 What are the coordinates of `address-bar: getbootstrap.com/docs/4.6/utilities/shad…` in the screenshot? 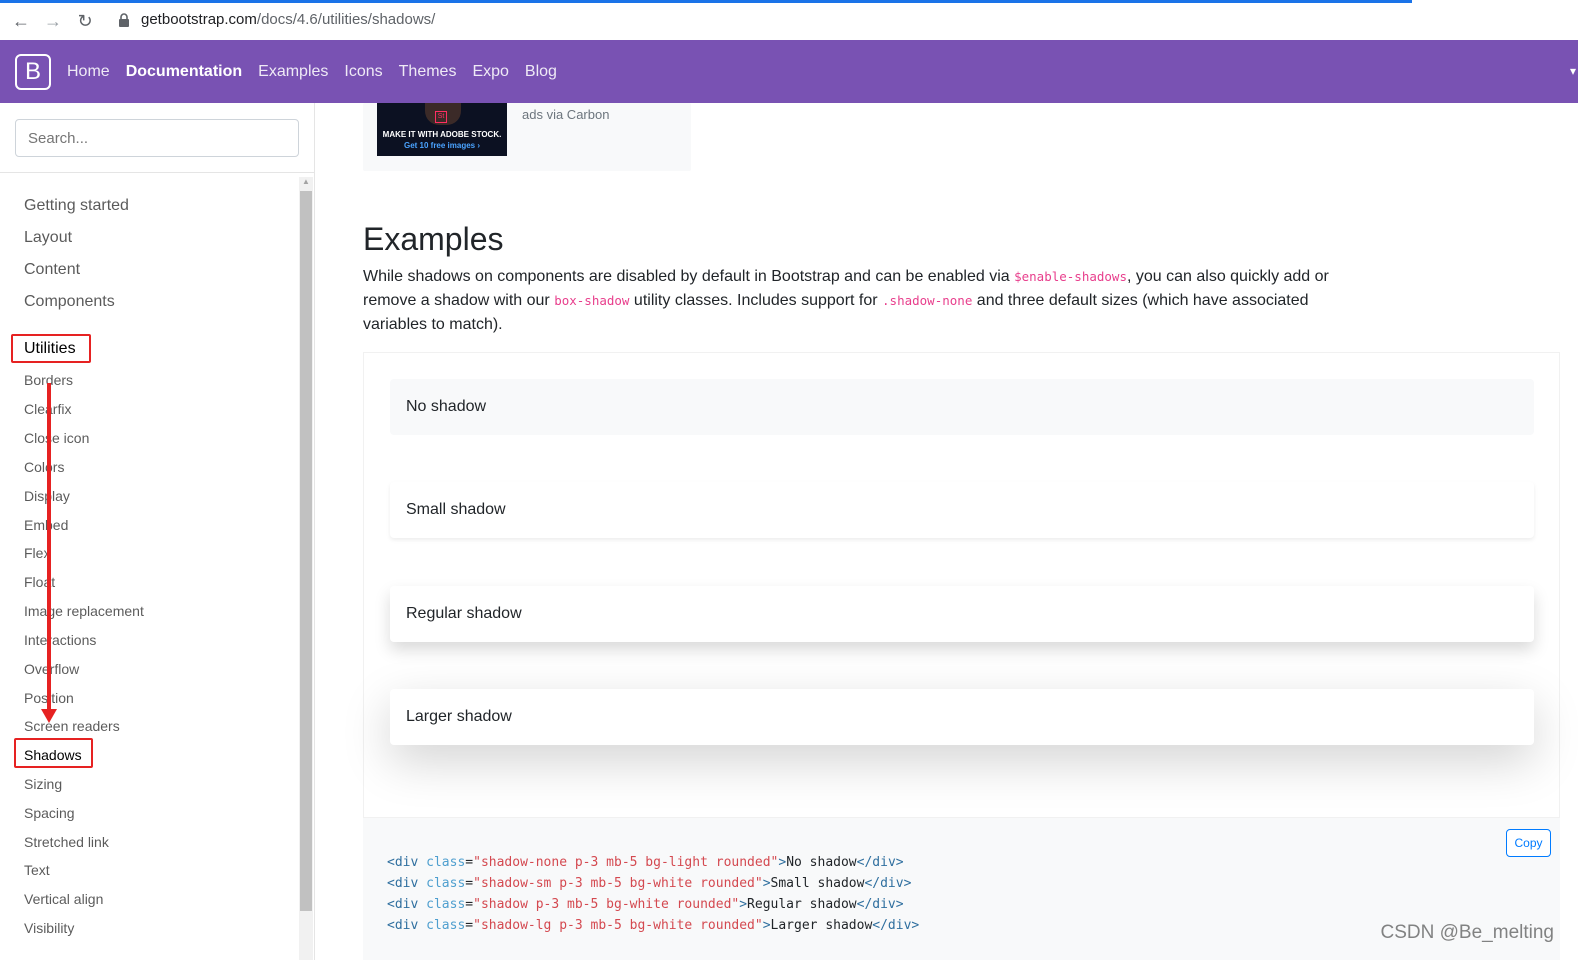 It's located at (288, 19).